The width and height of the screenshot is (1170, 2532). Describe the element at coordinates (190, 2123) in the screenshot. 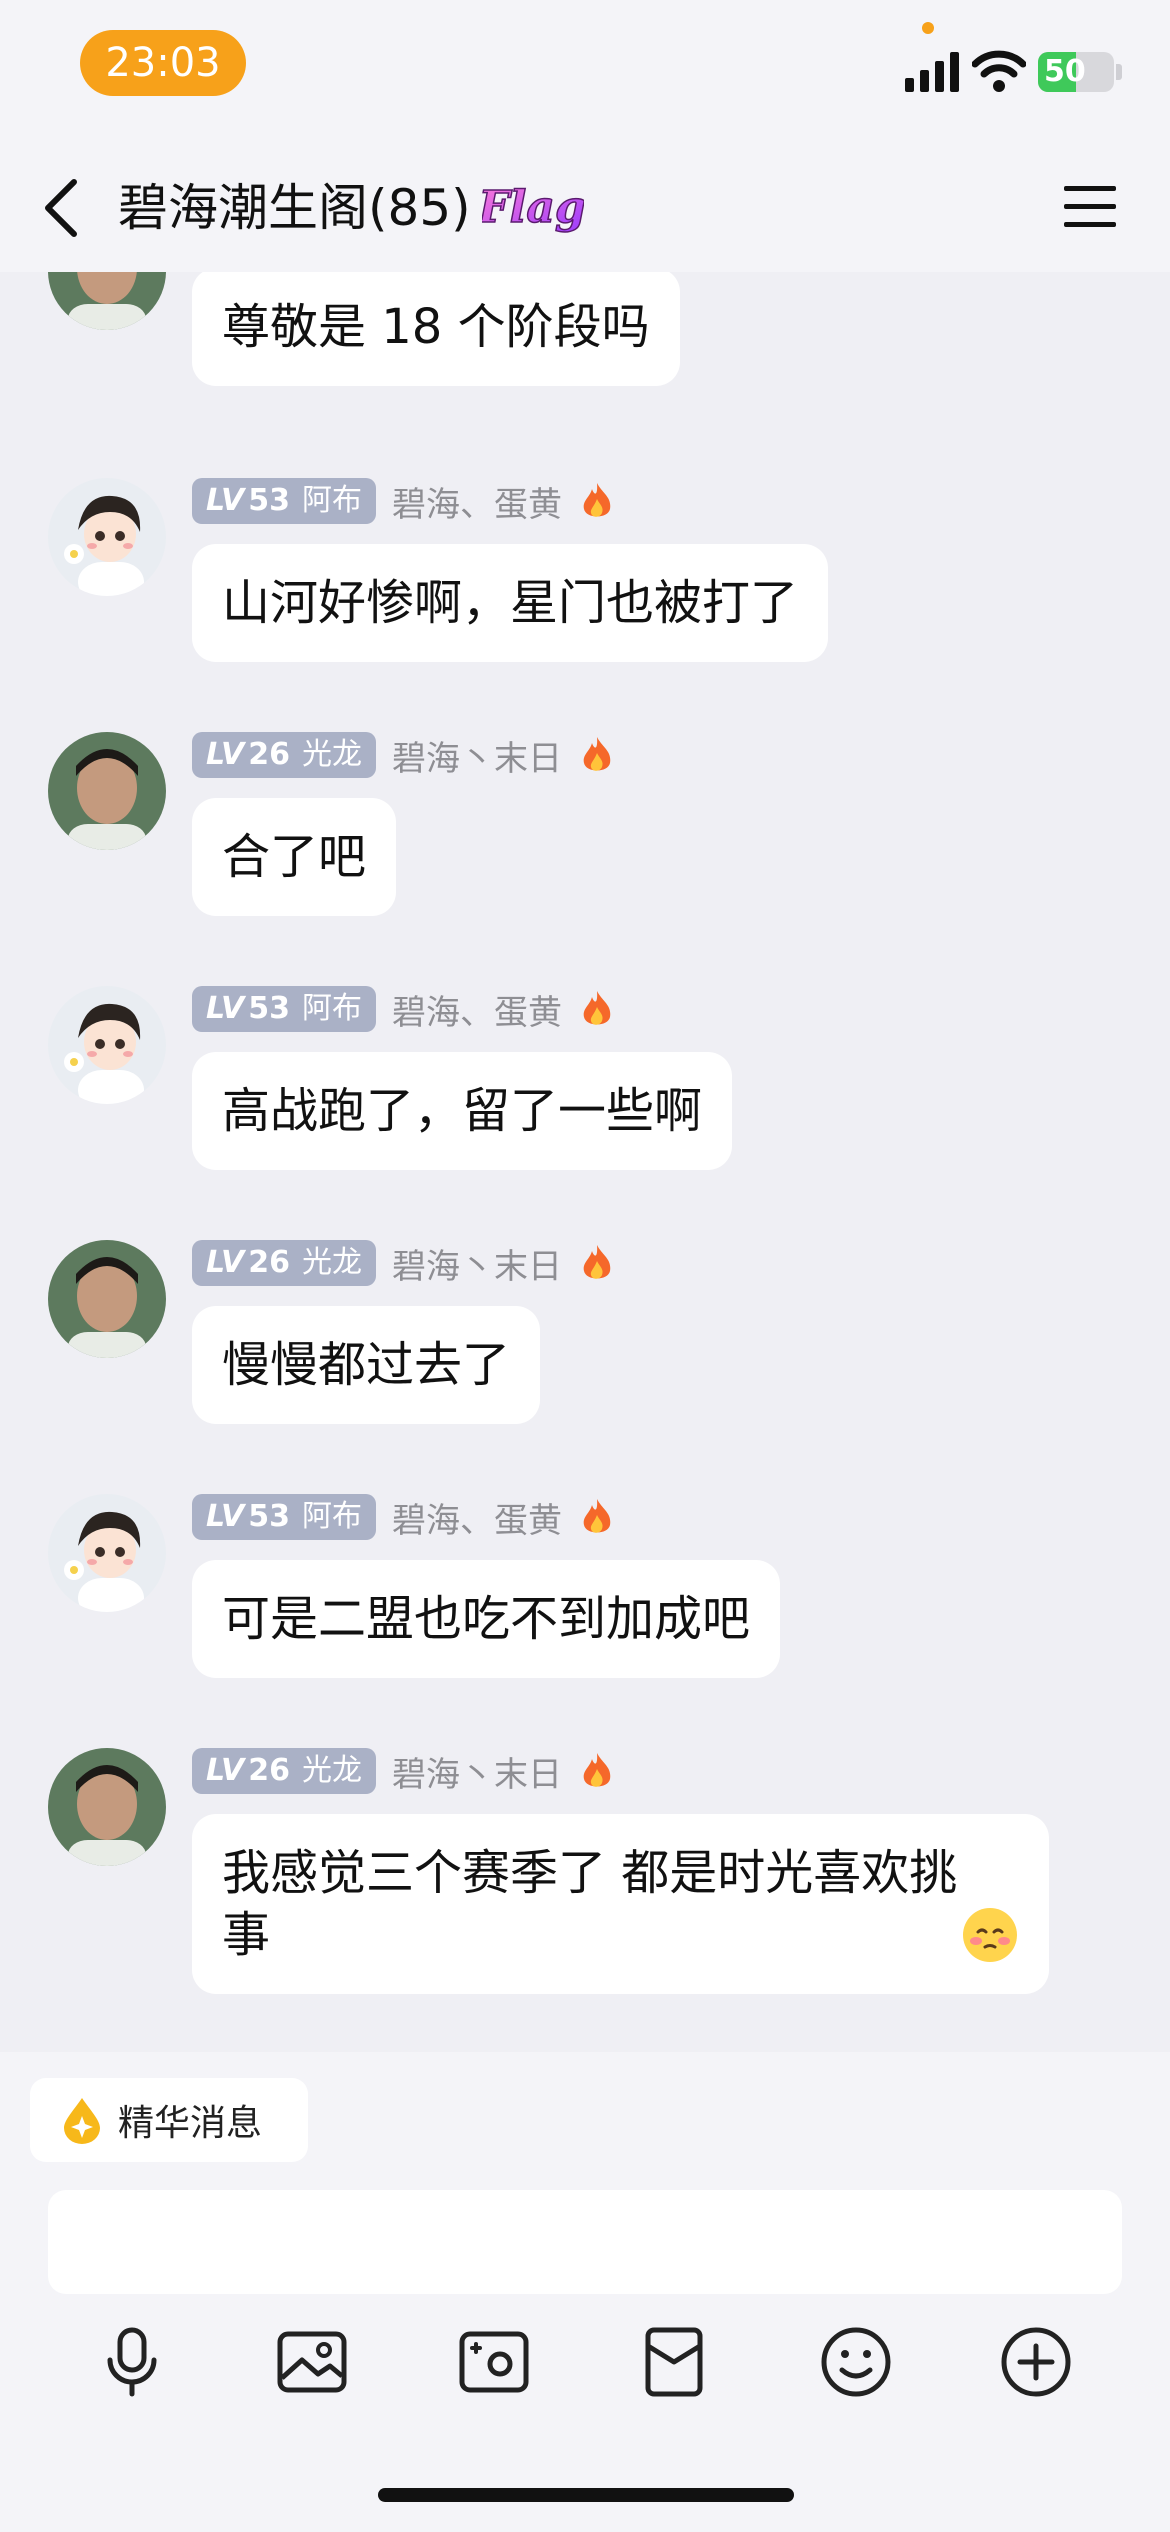

I see `essence-label: 精华消息` at that location.